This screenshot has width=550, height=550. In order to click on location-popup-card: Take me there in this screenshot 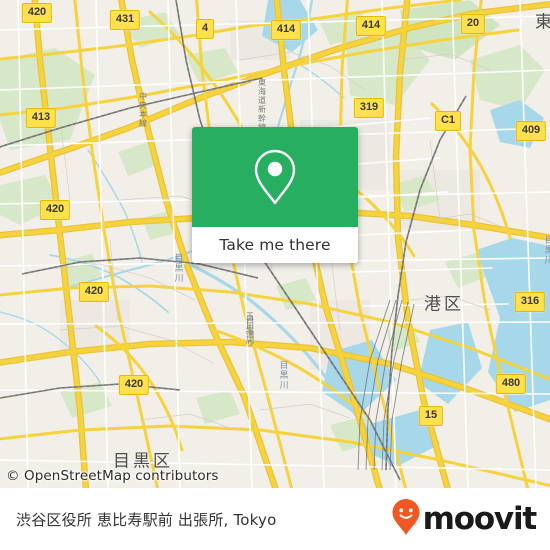, I will do `click(275, 195)`.